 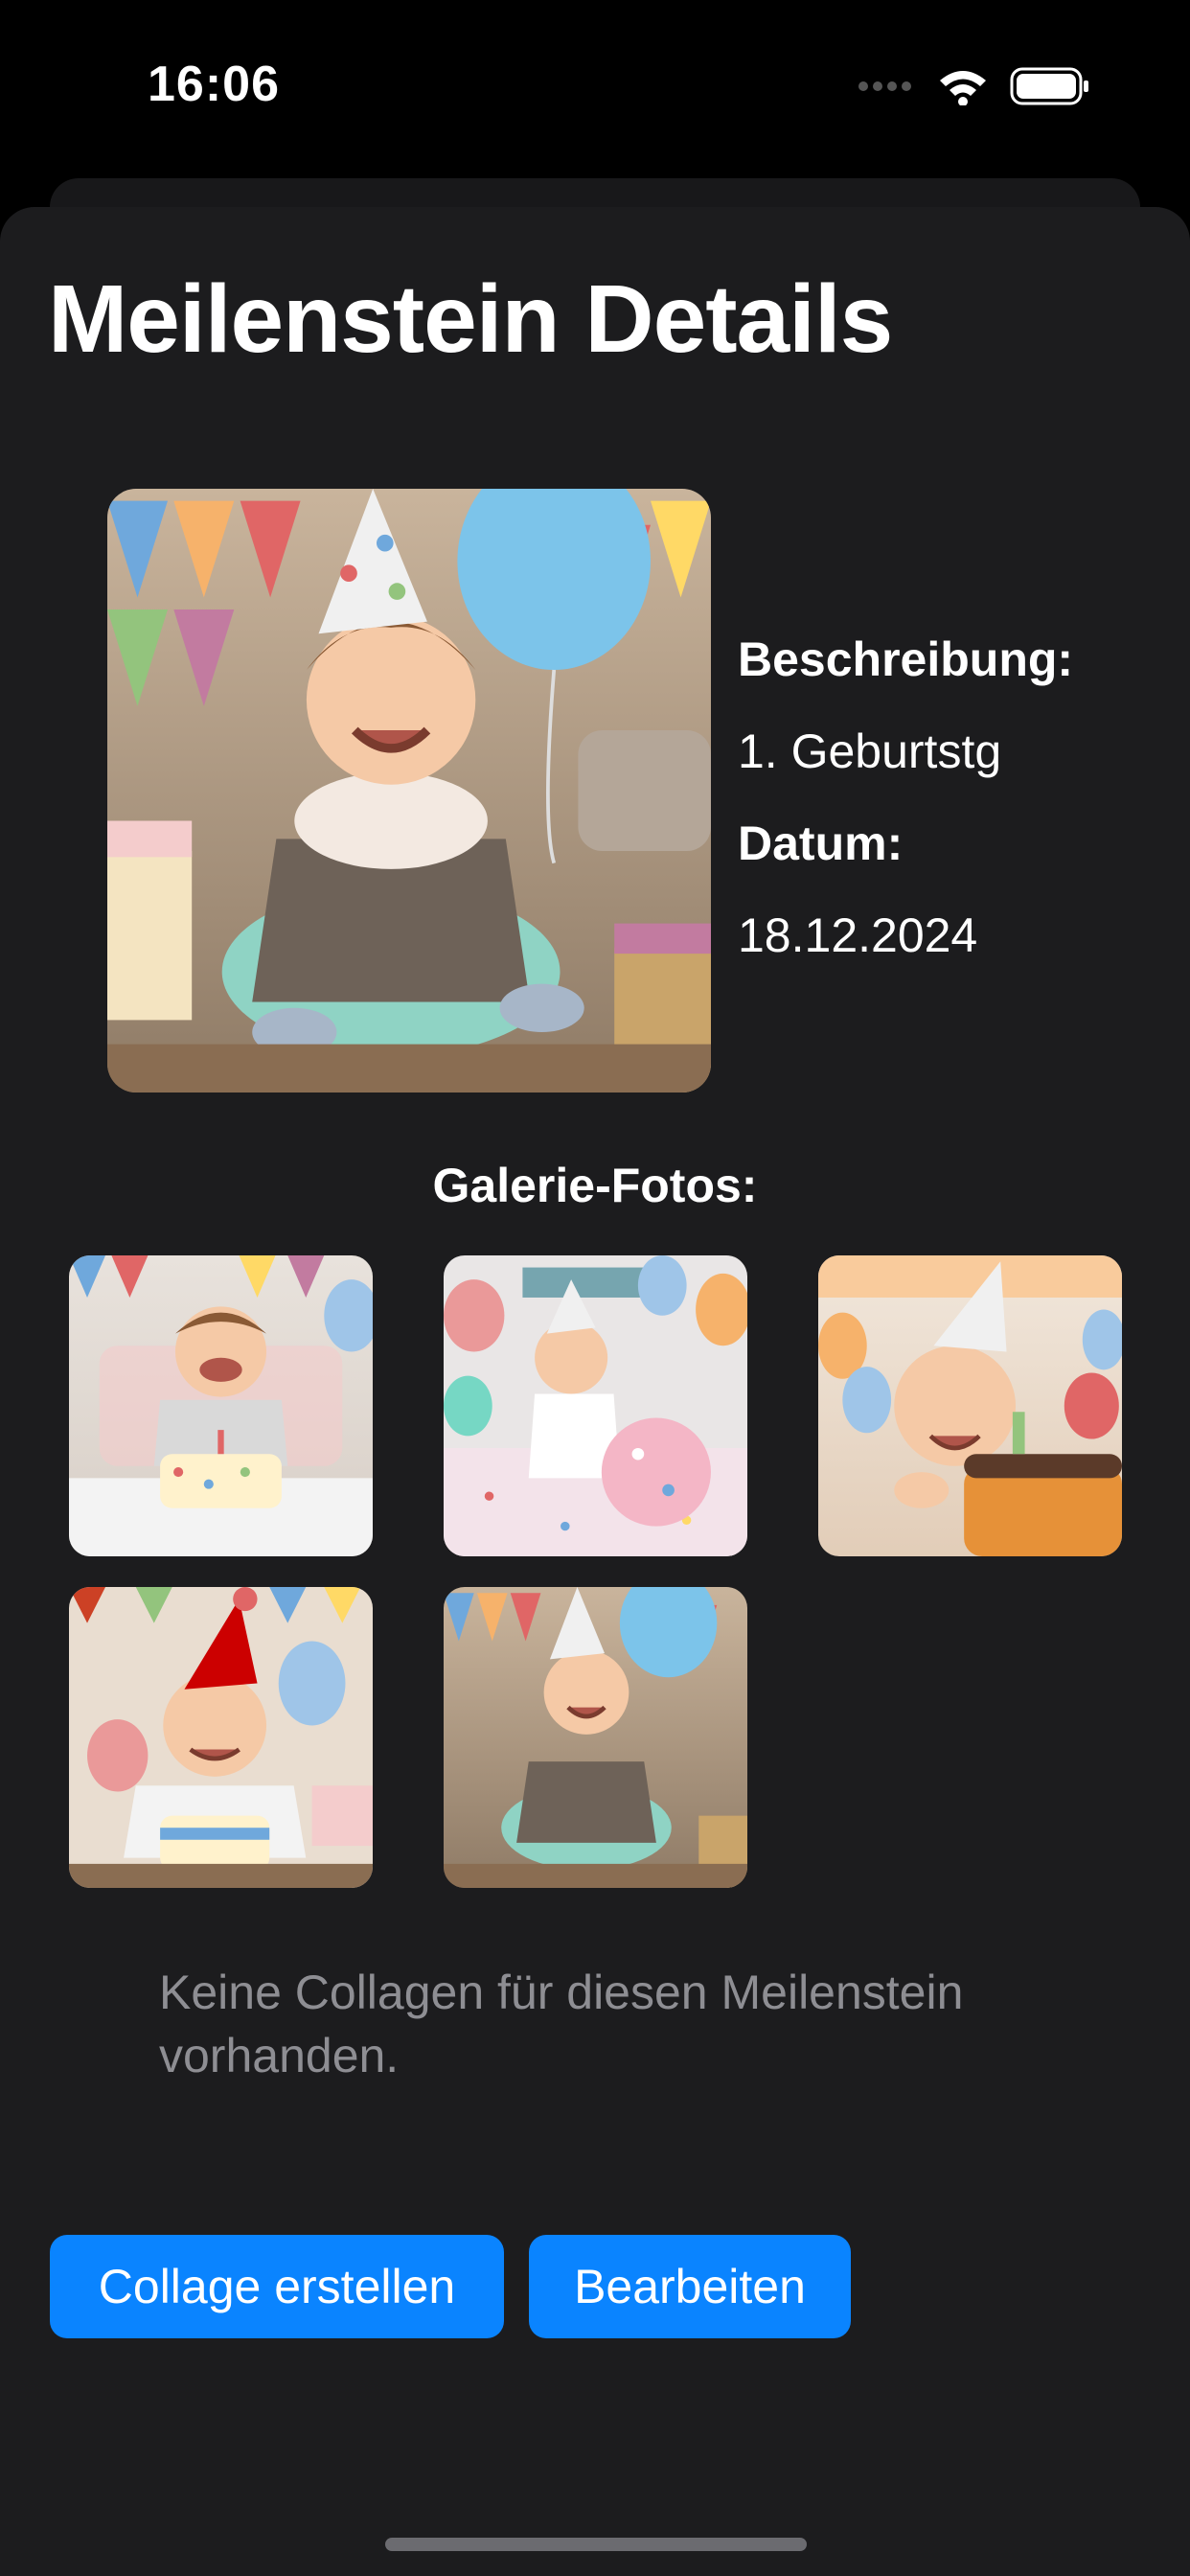 I want to click on wifi-icon, so click(x=963, y=88).